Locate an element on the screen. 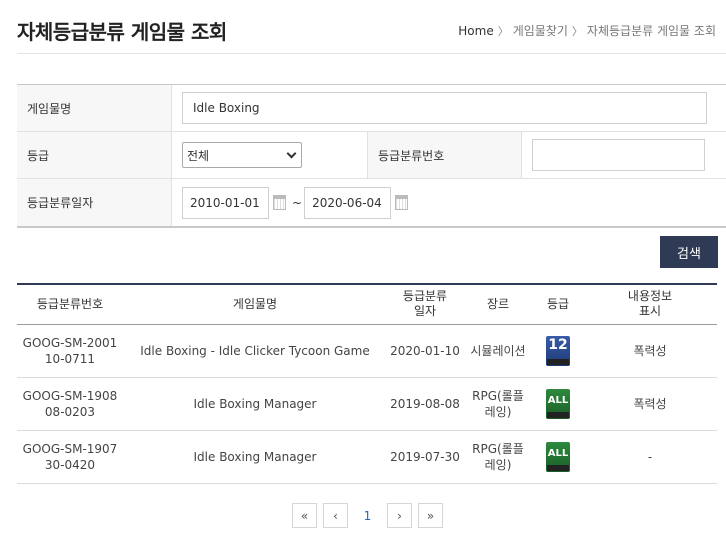 The height and width of the screenshot is (541, 726). date-to-input: 2020-06-04 is located at coordinates (348, 202).